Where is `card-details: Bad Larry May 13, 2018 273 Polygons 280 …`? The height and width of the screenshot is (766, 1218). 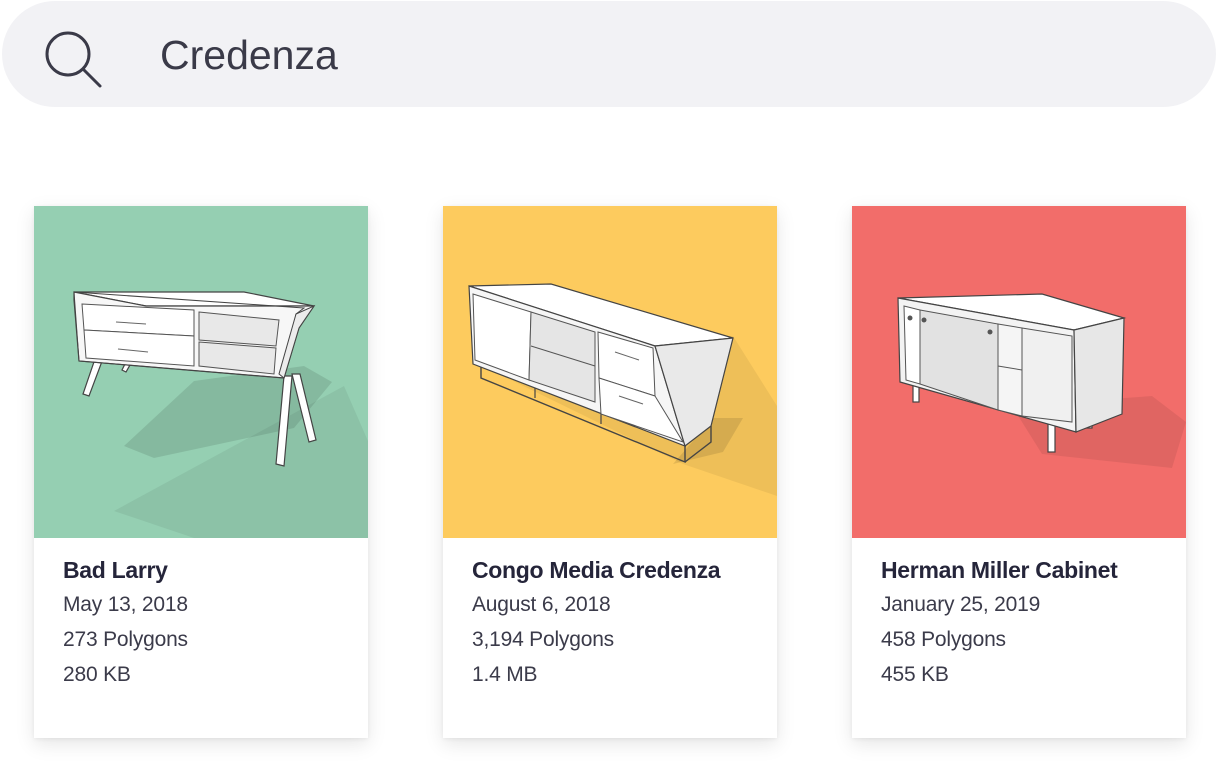
card-details: Bad Larry May 13, 2018 273 Polygons 280 … is located at coordinates (209, 623).